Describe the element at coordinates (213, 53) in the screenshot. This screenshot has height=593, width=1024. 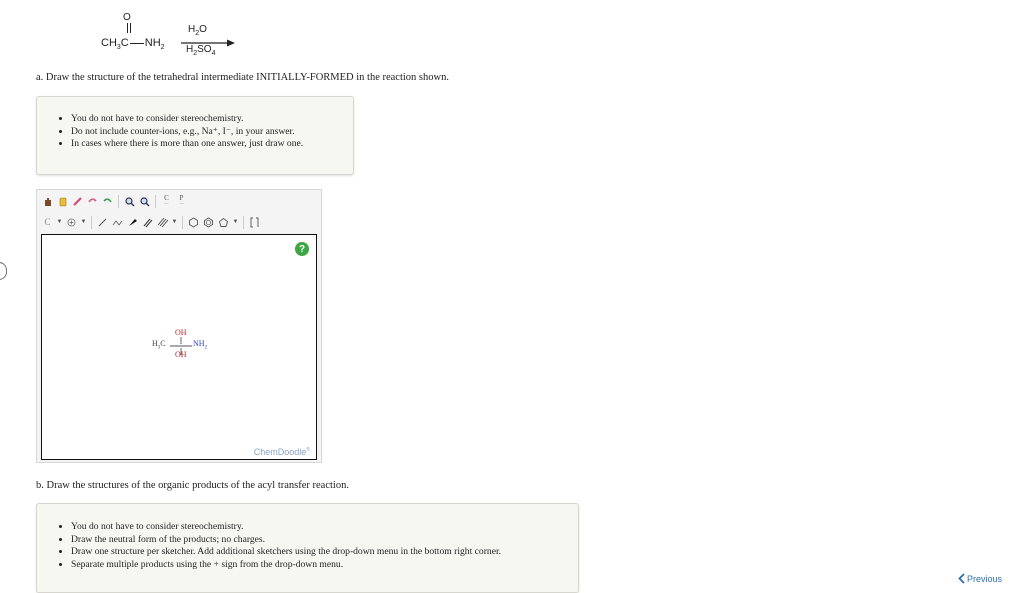
I see `acid-subscript-4: 4` at that location.